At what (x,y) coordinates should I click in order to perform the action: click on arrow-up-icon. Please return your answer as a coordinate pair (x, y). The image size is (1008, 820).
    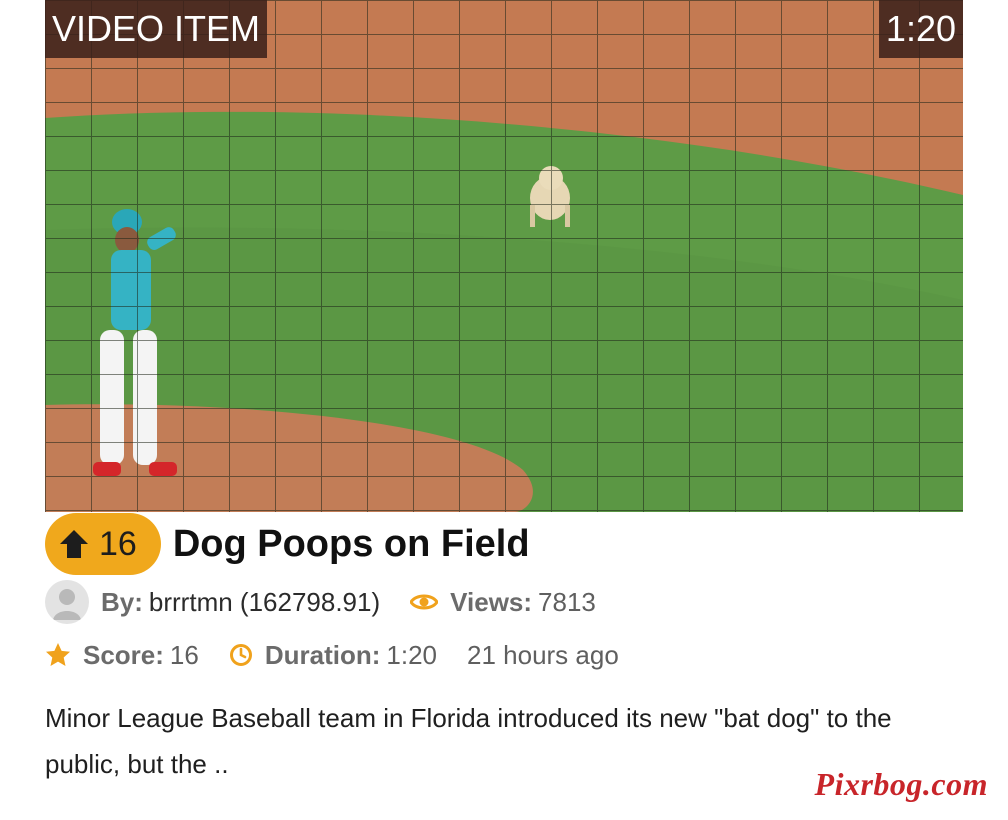
    Looking at the image, I should click on (74, 544).